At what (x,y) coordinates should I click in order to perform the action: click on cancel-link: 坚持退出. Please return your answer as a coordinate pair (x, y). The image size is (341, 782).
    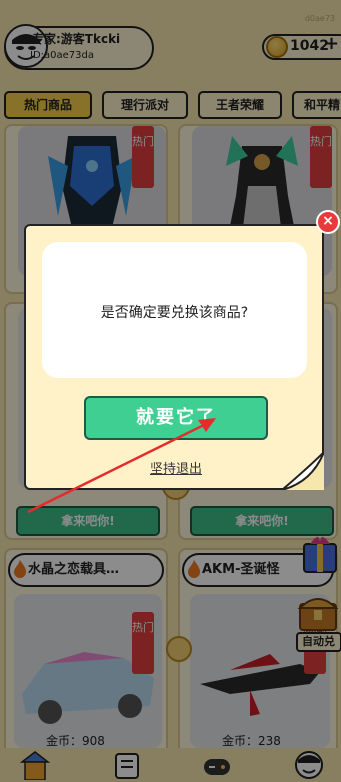
    Looking at the image, I should click on (176, 467).